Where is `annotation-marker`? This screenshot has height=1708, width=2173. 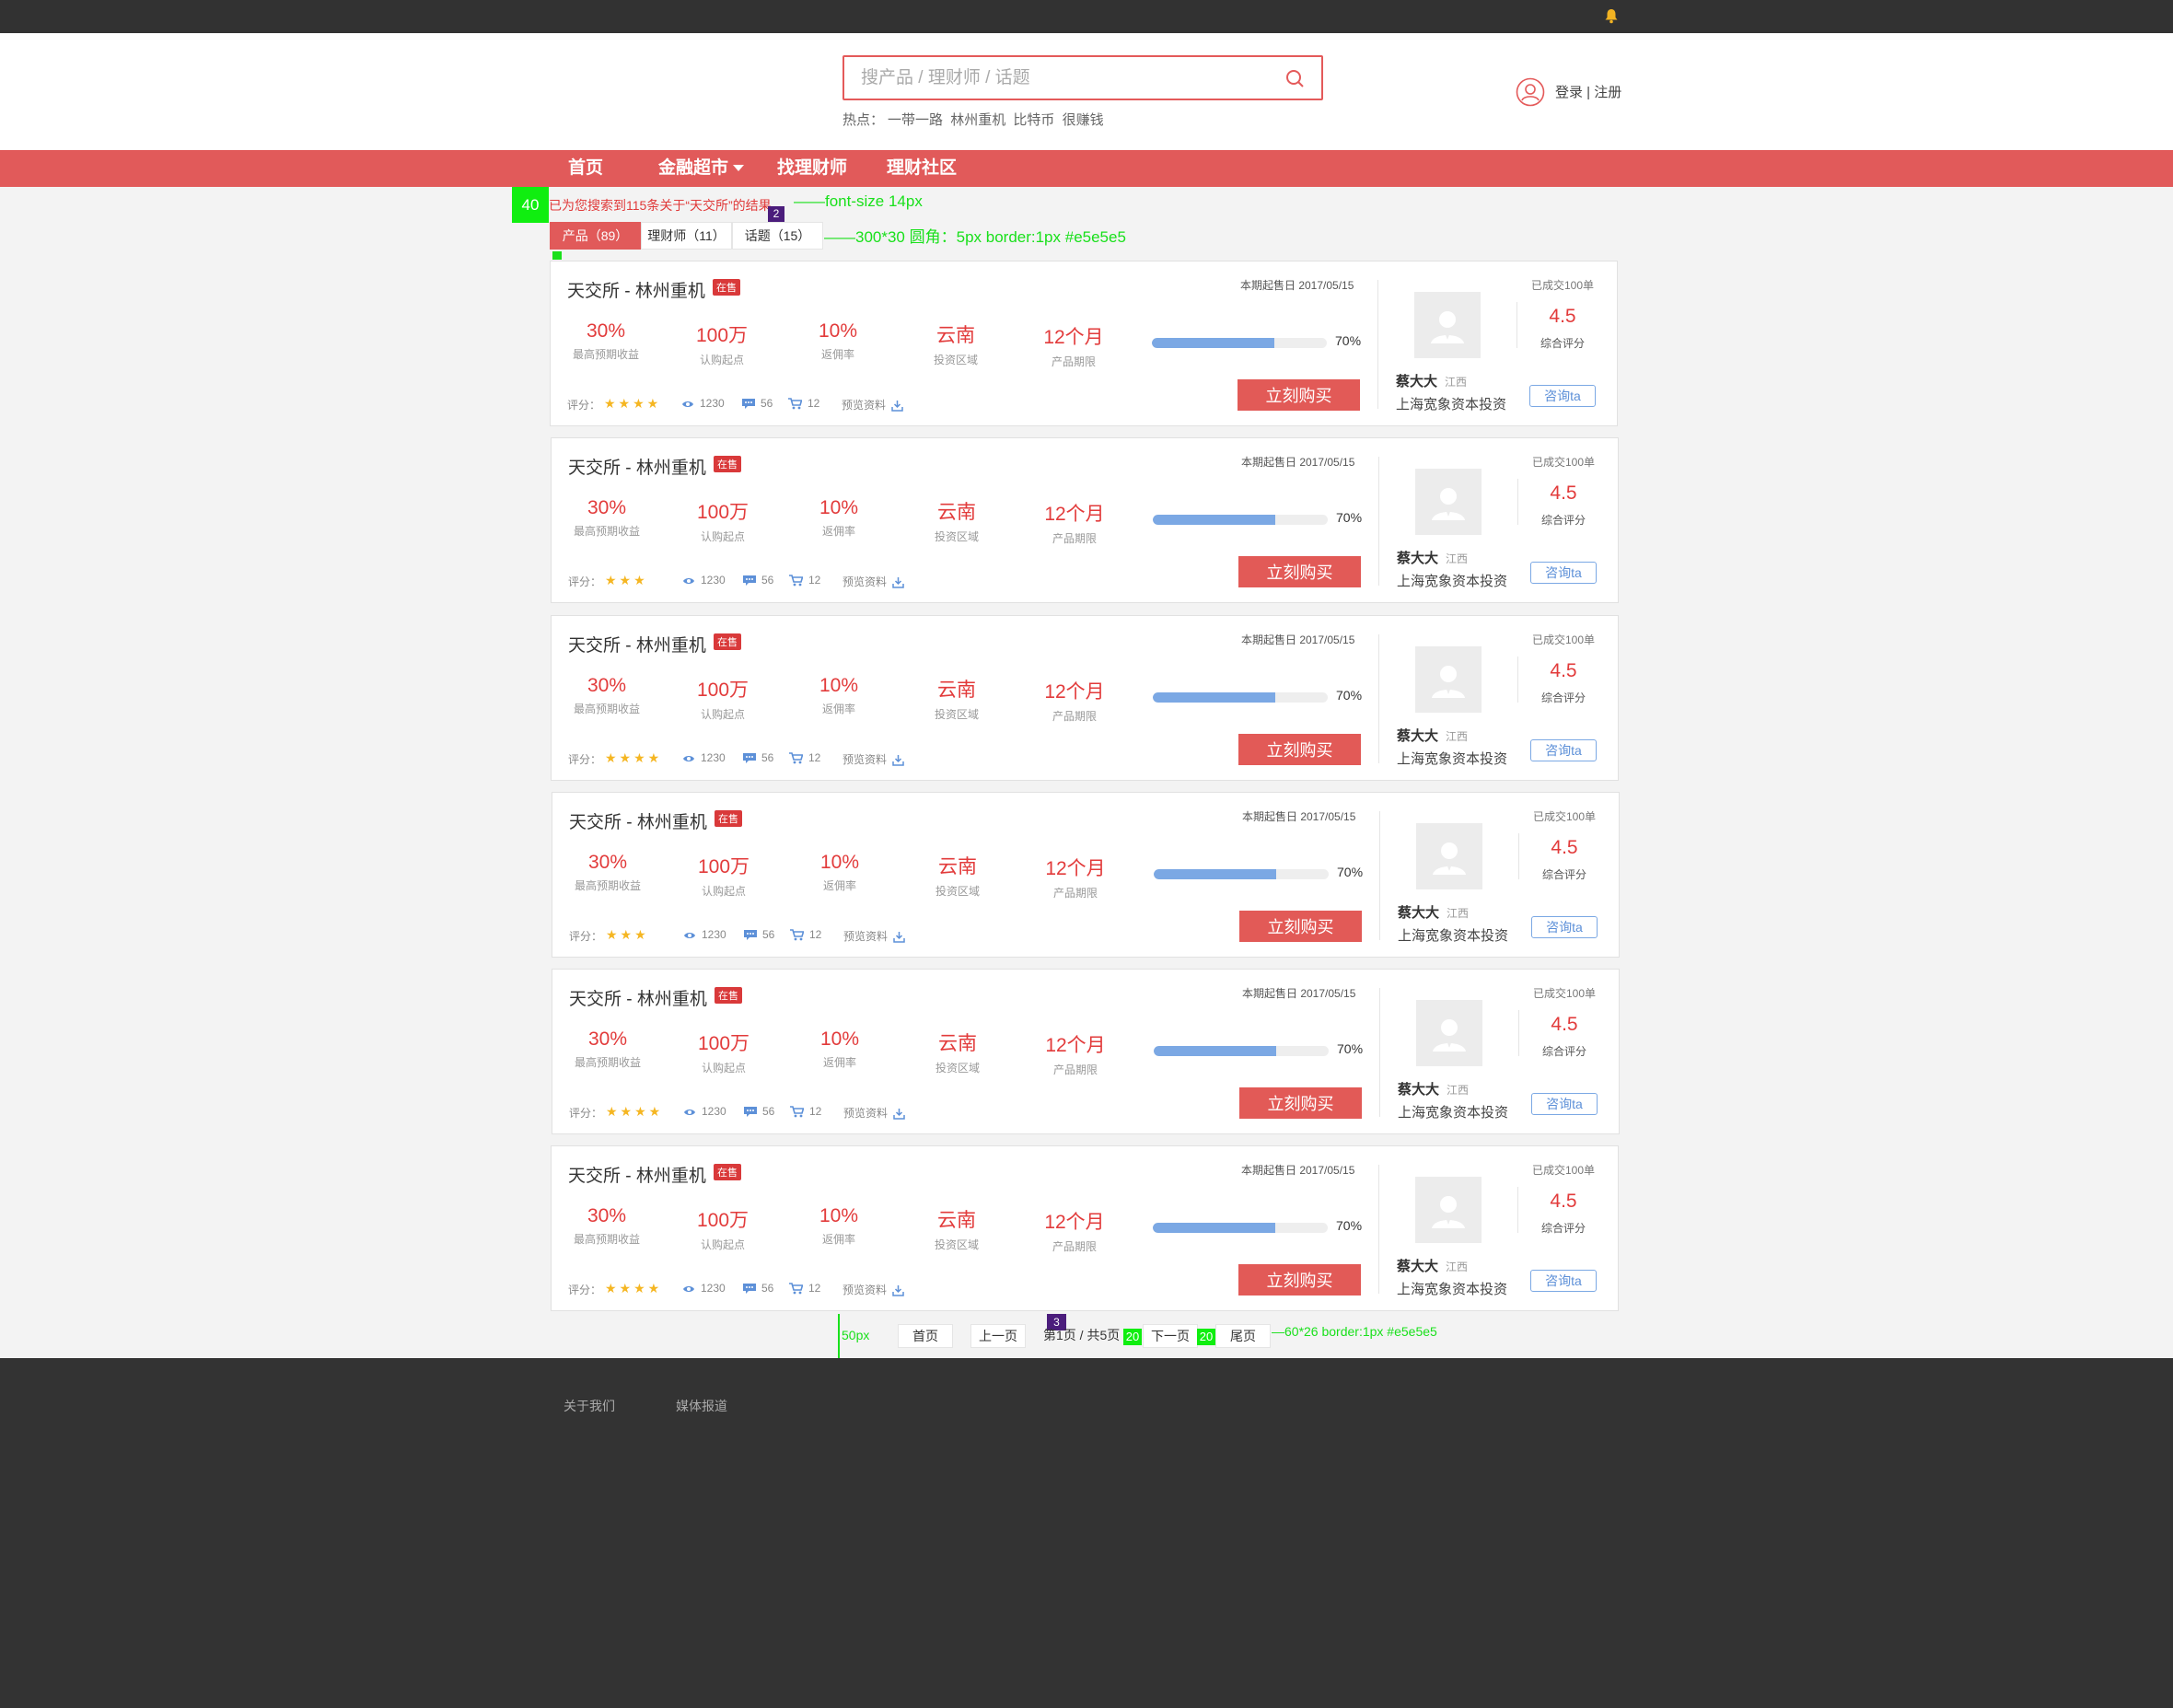 annotation-marker is located at coordinates (557, 255).